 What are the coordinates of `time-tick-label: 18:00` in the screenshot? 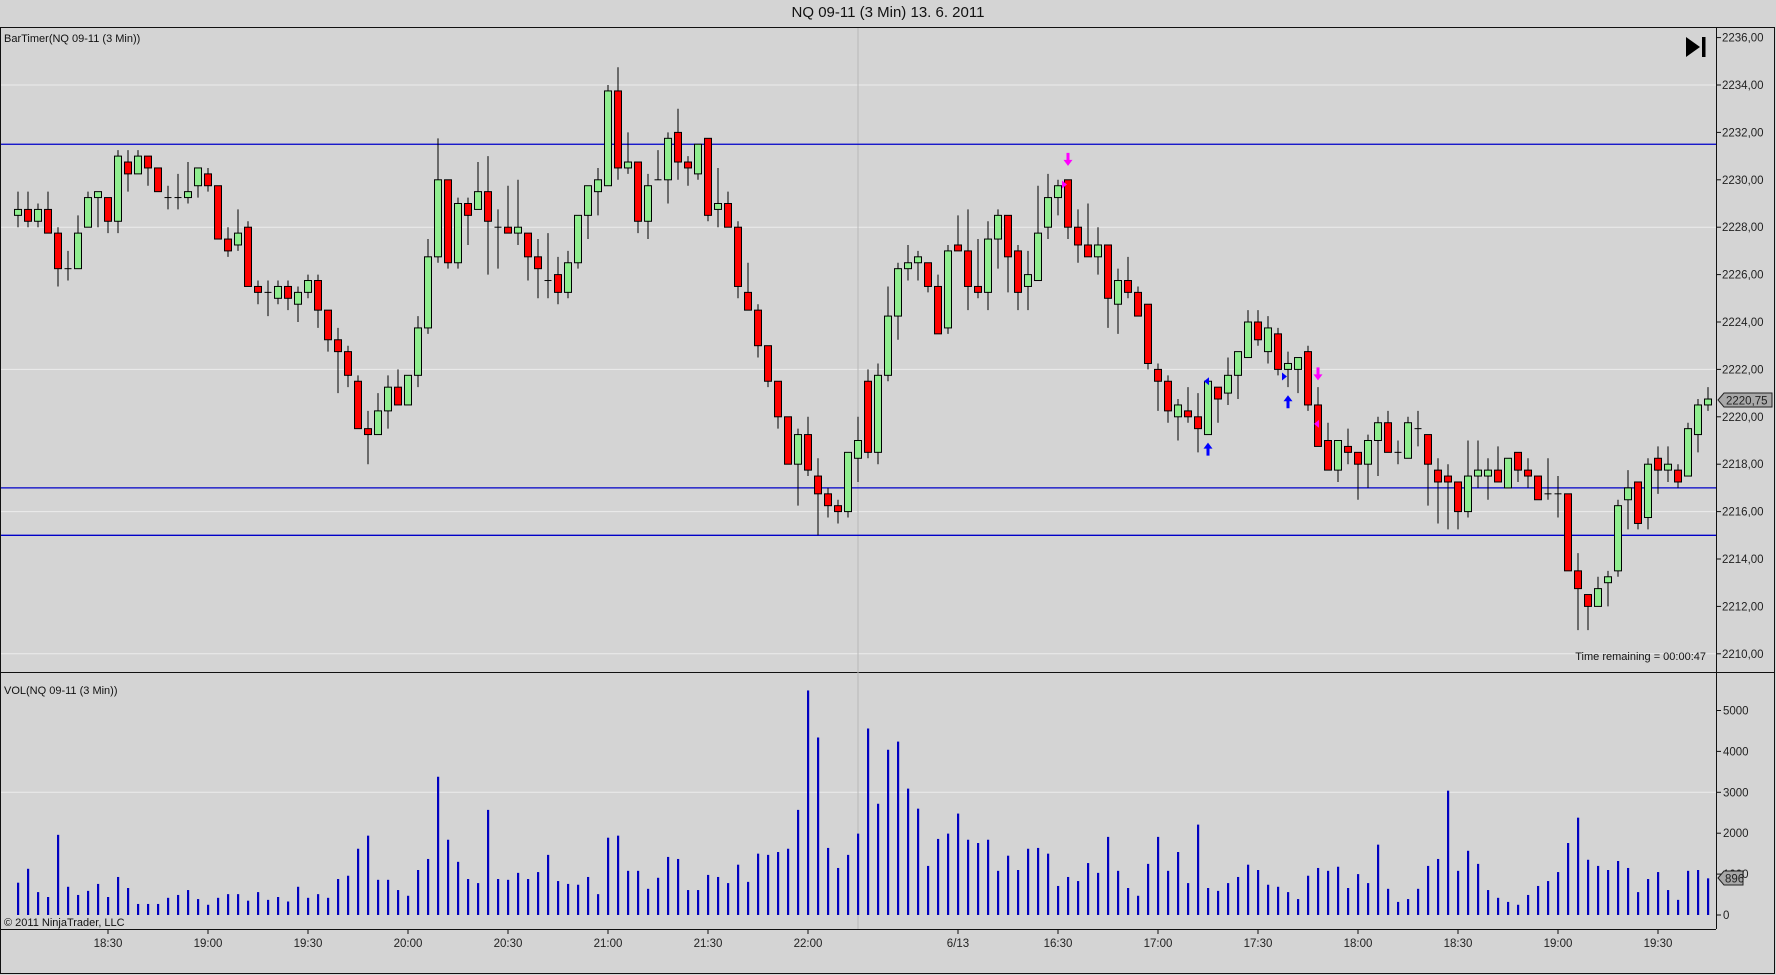 It's located at (1358, 944).